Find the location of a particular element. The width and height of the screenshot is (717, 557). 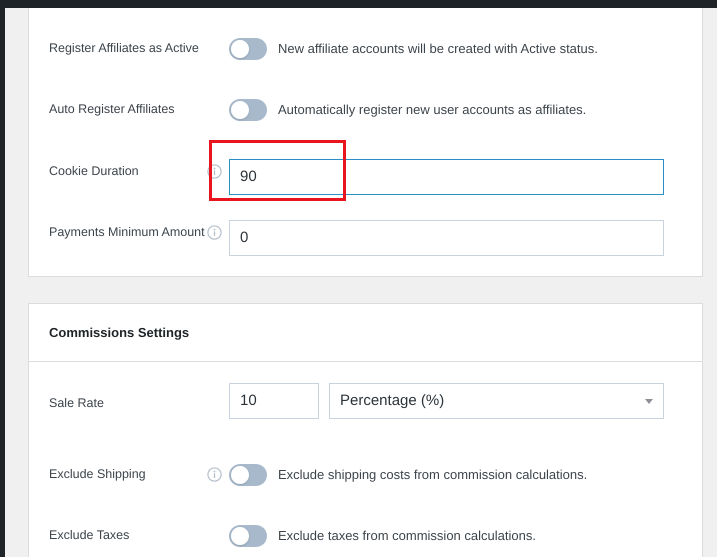

field-label: Exclude Taxes is located at coordinates (89, 535).